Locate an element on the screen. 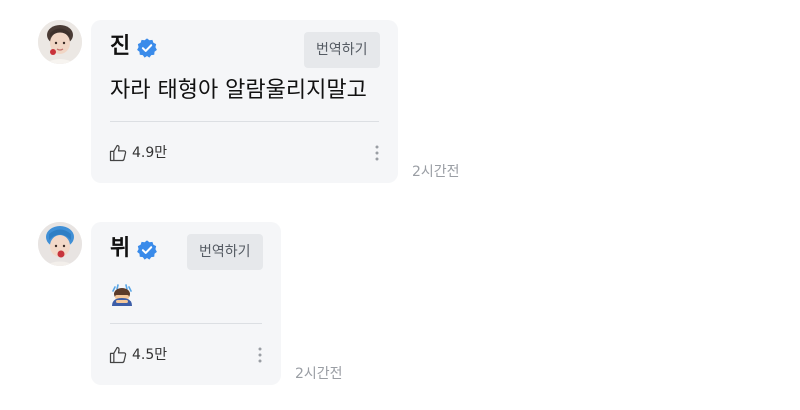 This screenshot has width=800, height=410. like-button: 4.9만 is located at coordinates (137, 153).